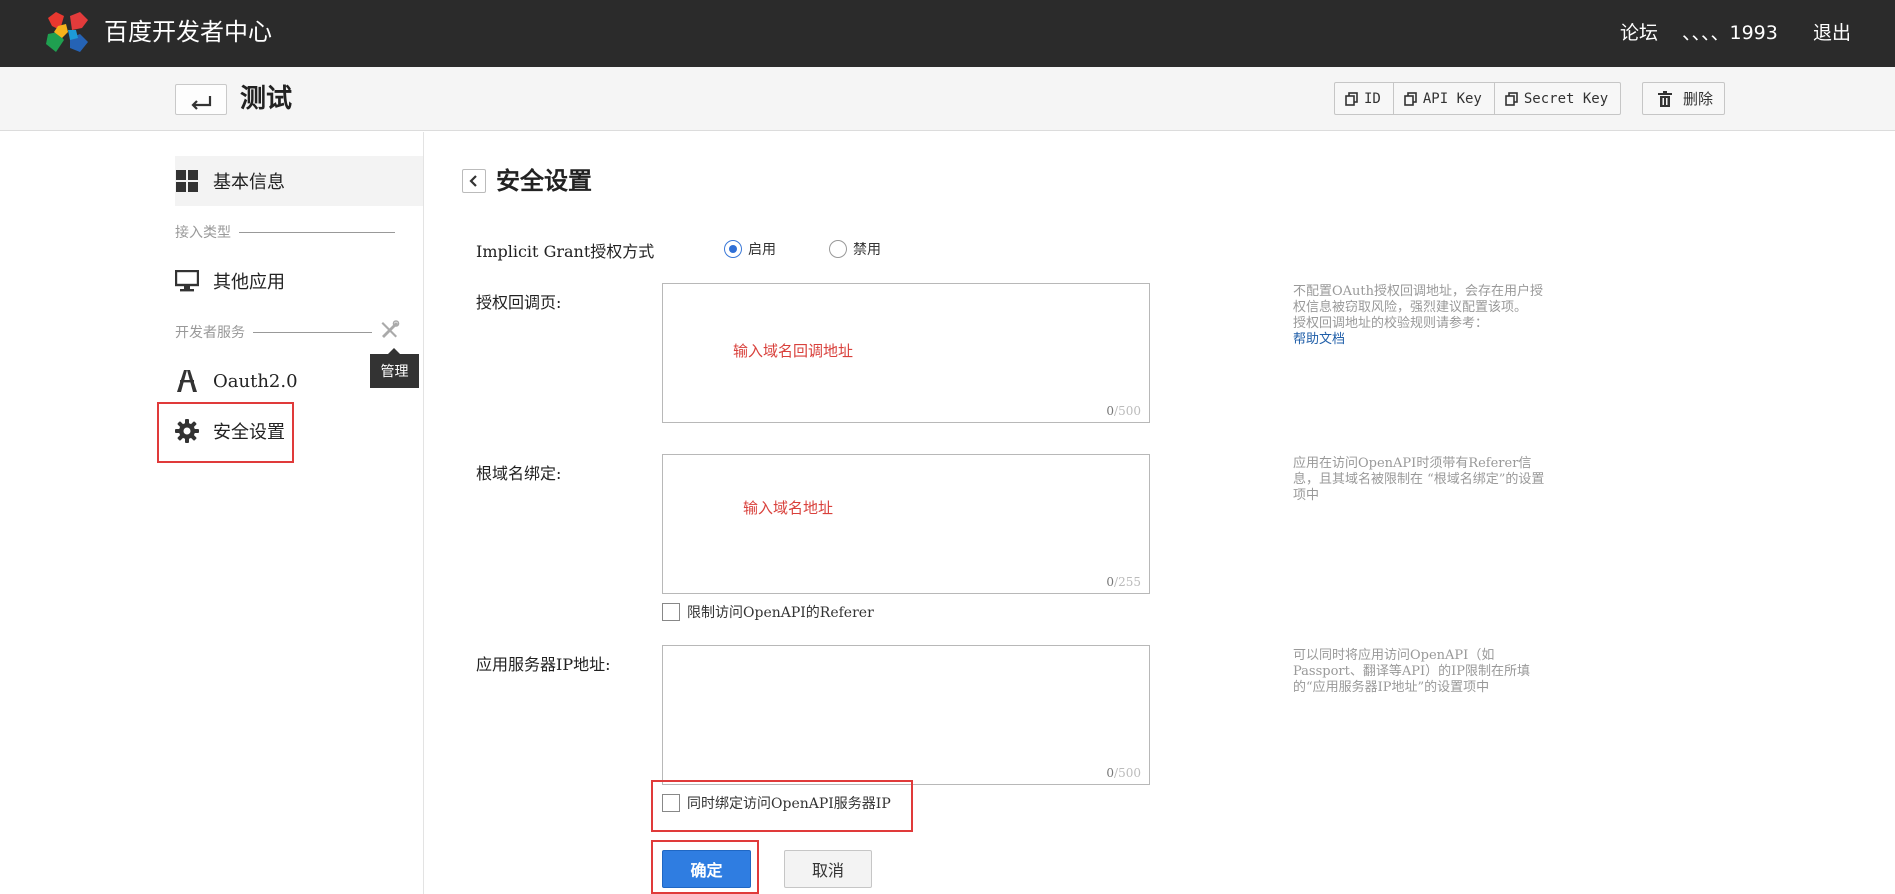 This screenshot has height=894, width=1895. Describe the element at coordinates (762, 250) in the screenshot. I see `radio-enable-label: 启用` at that location.